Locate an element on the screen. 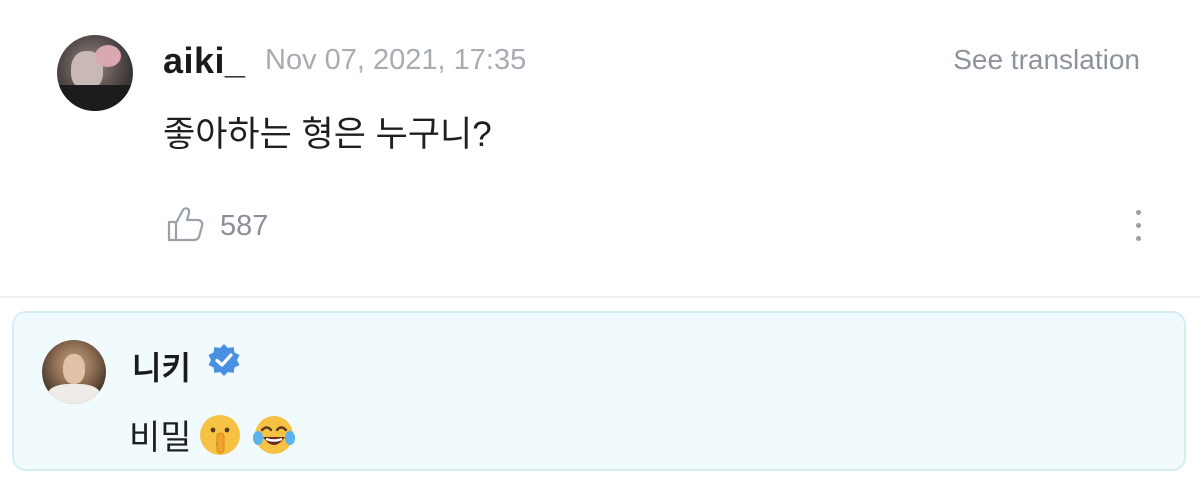 Image resolution: width=1200 pixels, height=503 pixels. reply-avatar is located at coordinates (74, 372).